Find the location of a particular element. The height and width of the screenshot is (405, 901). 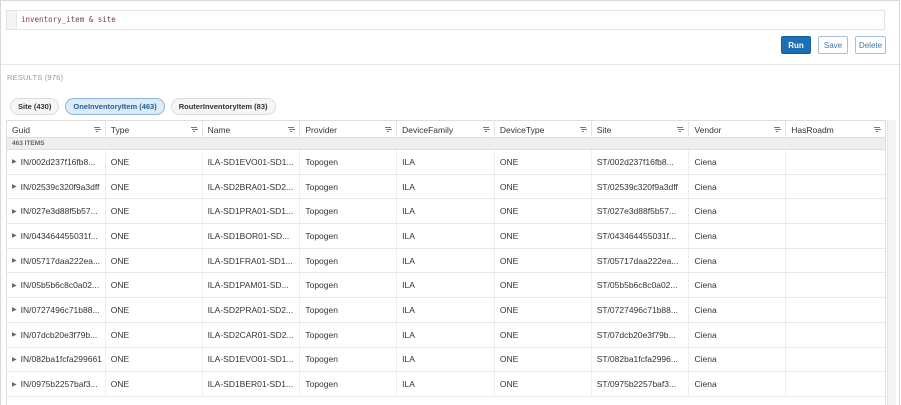

column-header-label: DeviceFamily is located at coordinates (428, 129).